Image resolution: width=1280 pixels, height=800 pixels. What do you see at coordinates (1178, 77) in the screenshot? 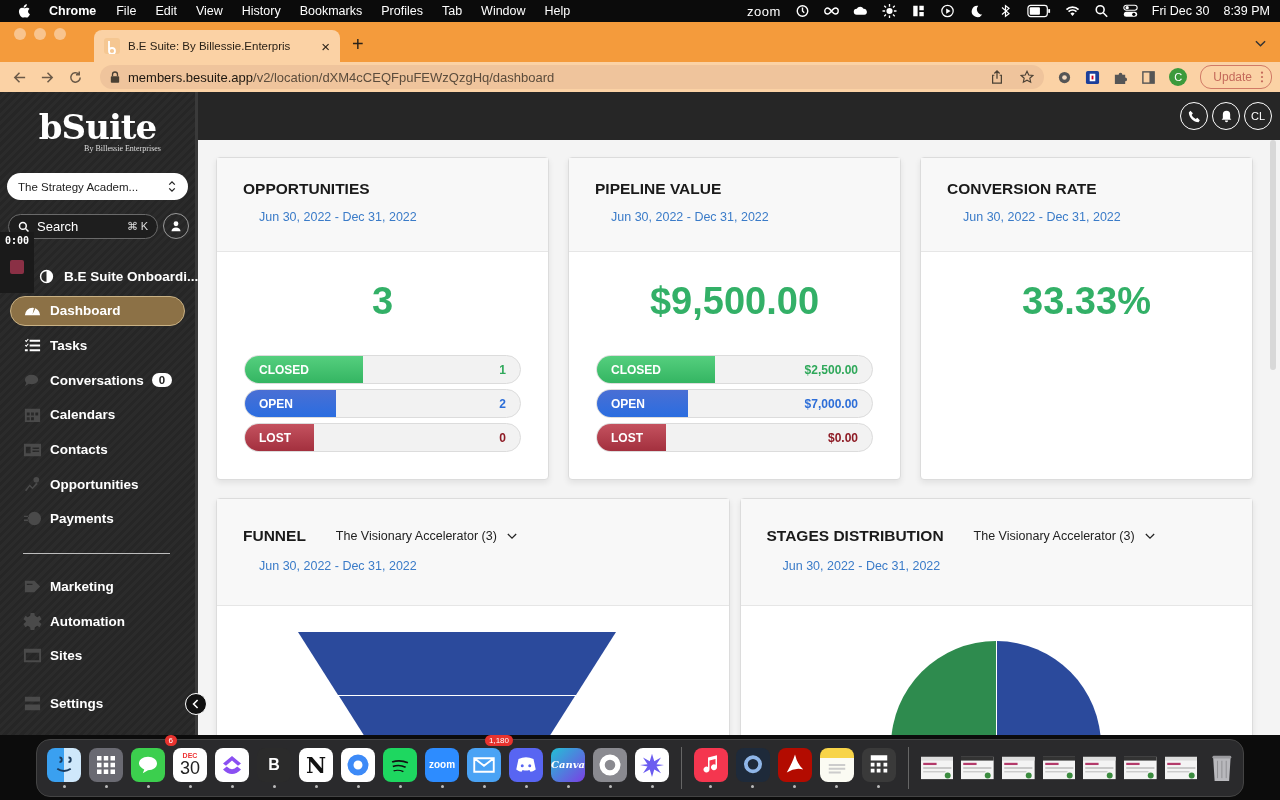
I see `profile-avatar: C` at bounding box center [1178, 77].